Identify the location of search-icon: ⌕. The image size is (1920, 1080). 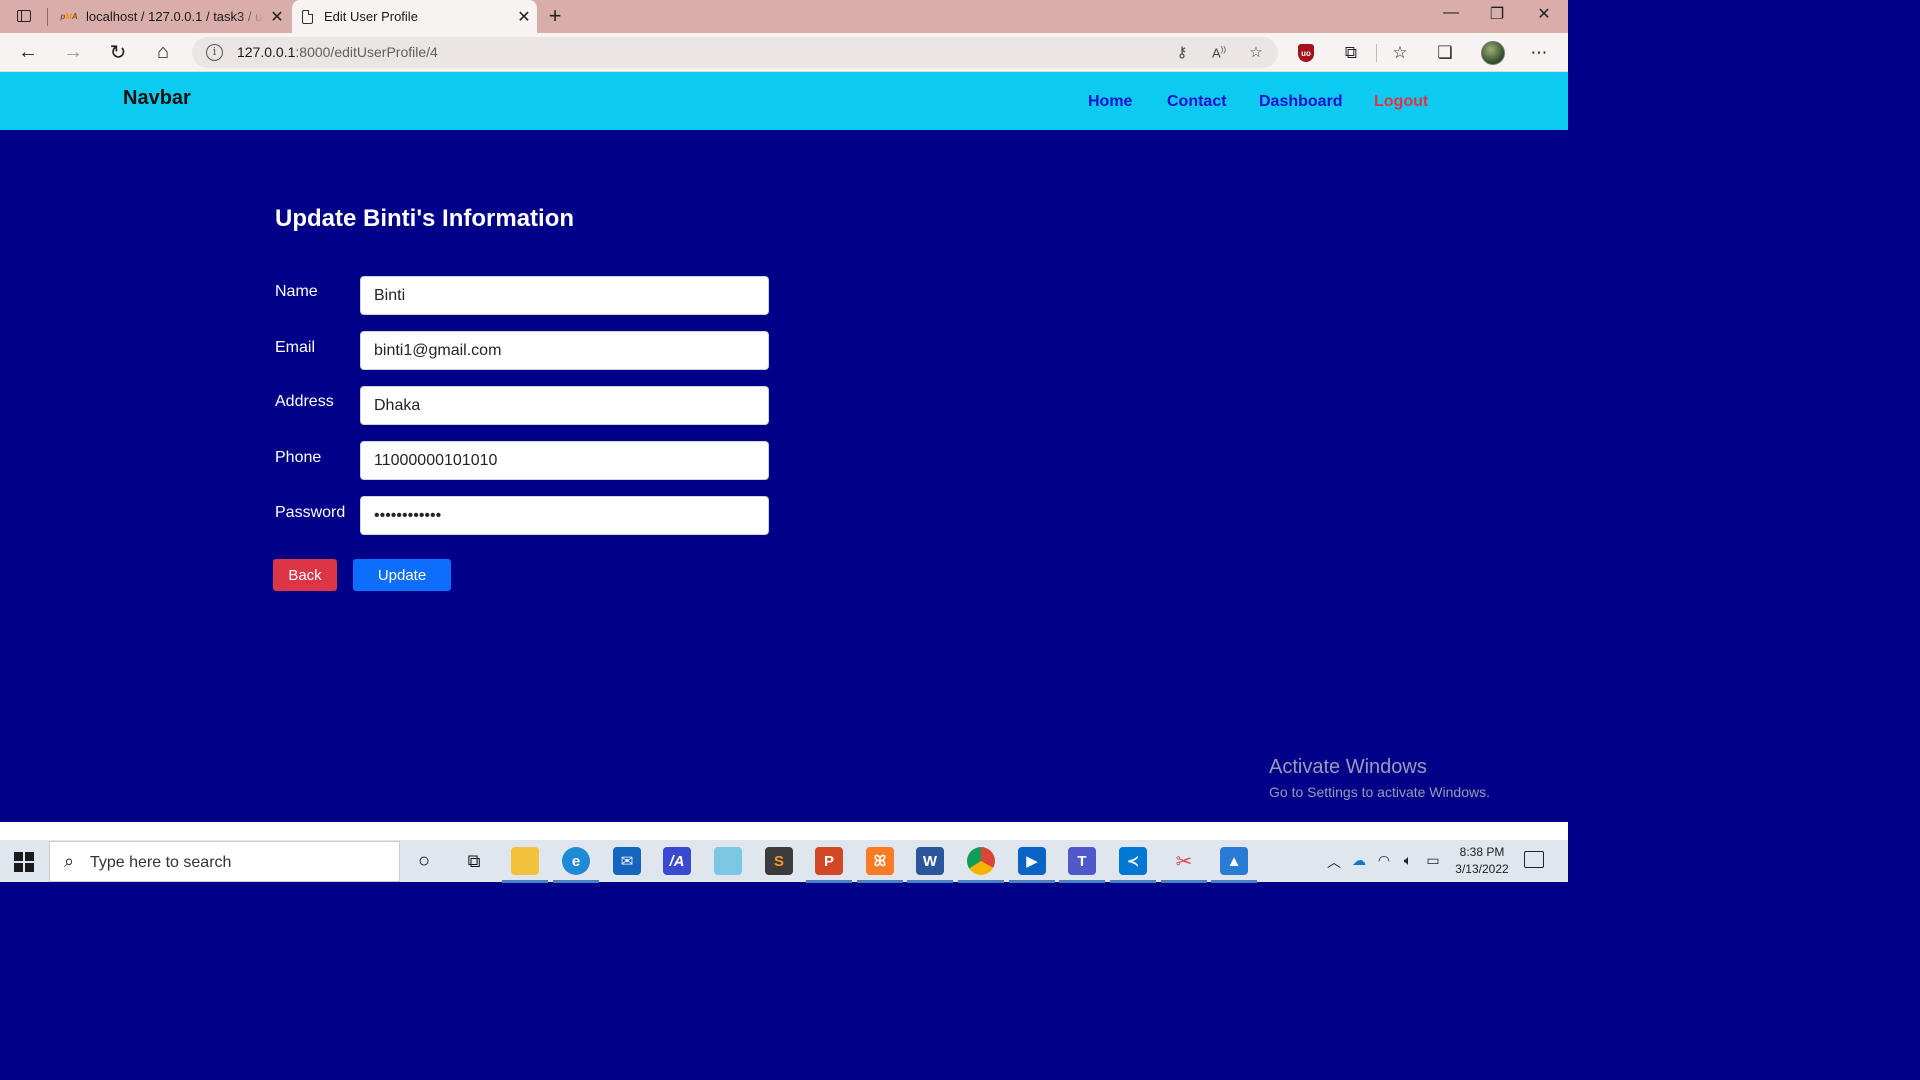
(69, 861).